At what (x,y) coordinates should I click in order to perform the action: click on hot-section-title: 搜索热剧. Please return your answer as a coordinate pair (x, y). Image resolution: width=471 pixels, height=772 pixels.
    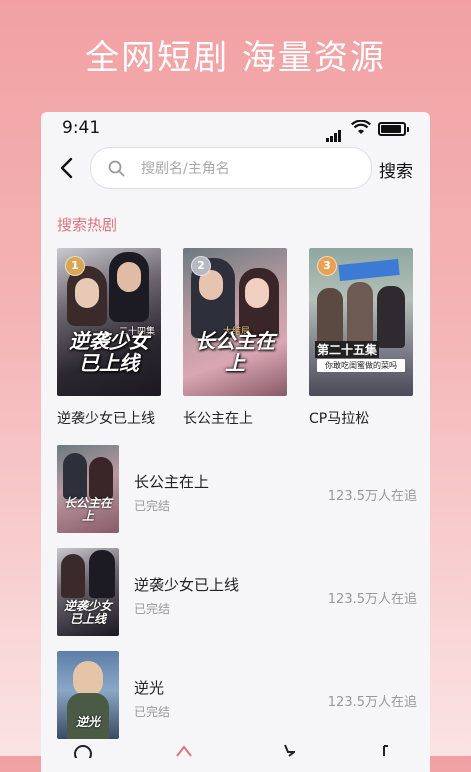
    Looking at the image, I should click on (87, 225).